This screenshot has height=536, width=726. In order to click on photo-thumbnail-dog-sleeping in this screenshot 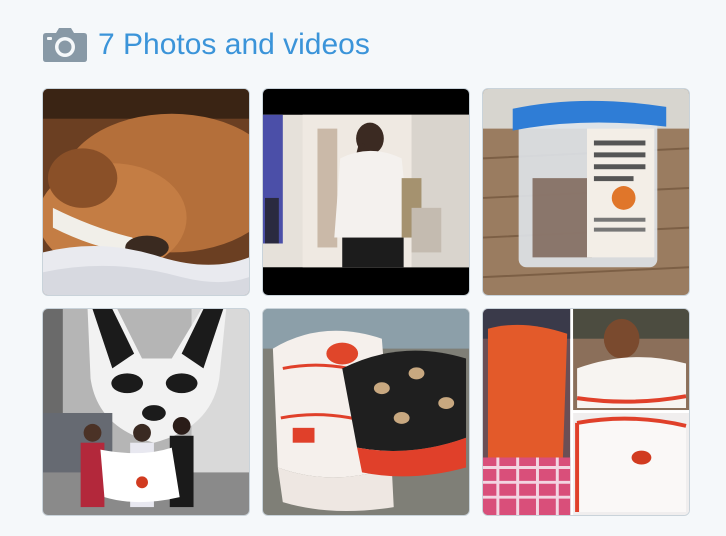, I will do `click(146, 192)`.